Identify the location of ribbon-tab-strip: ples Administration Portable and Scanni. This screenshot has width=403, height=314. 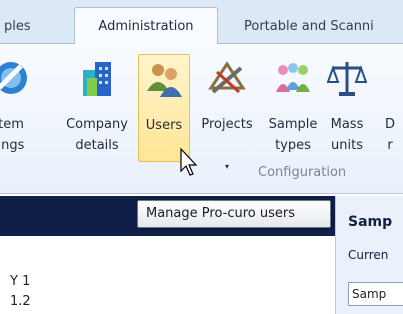
(201, 22).